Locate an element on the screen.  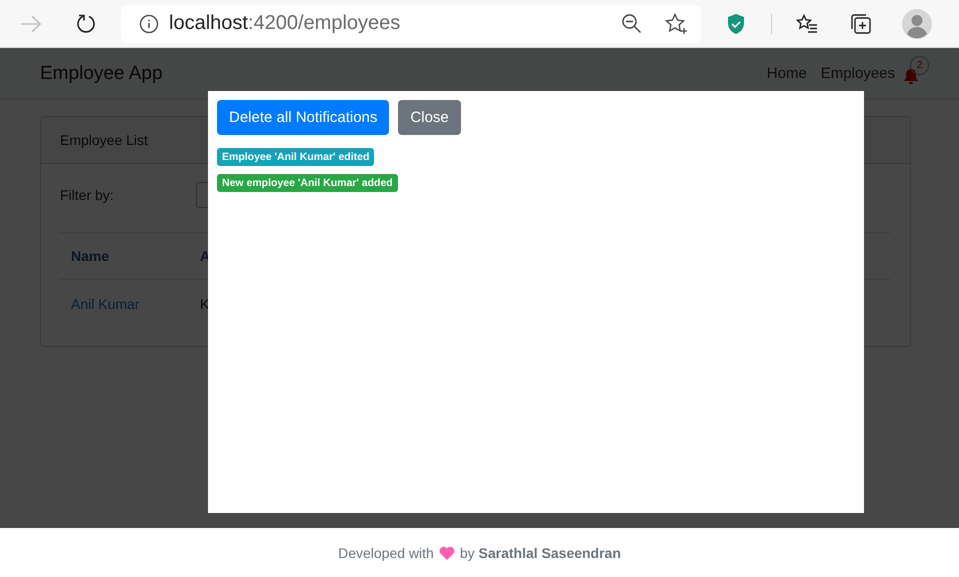
dialog-button: Delete all Notifications is located at coordinates (303, 117).